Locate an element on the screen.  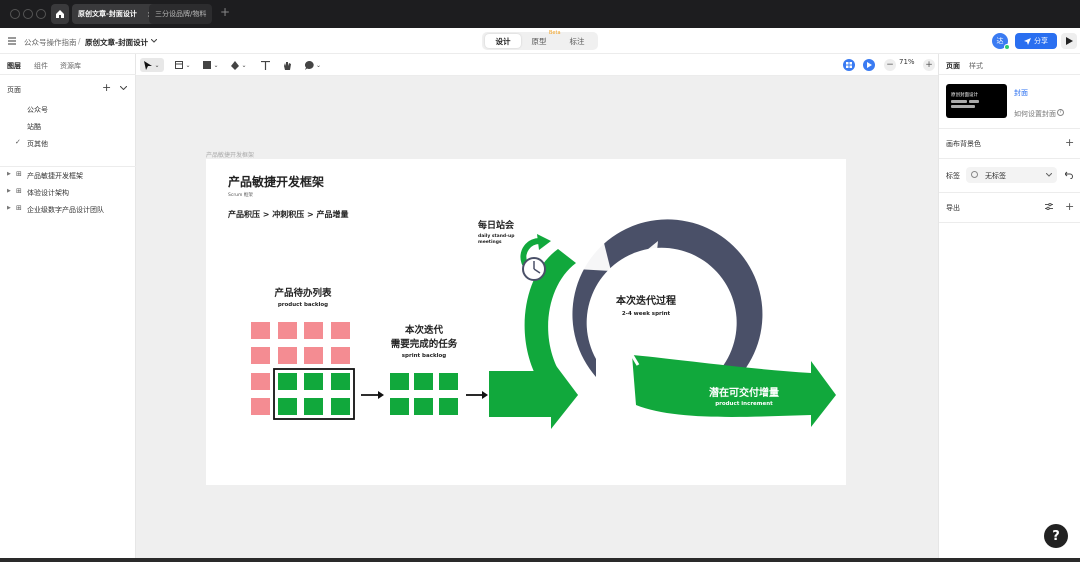
toolbar: ⌄ ⌄ ⌄ ⌄ ⌄ − 71% + is located at coordinates (537, 65).